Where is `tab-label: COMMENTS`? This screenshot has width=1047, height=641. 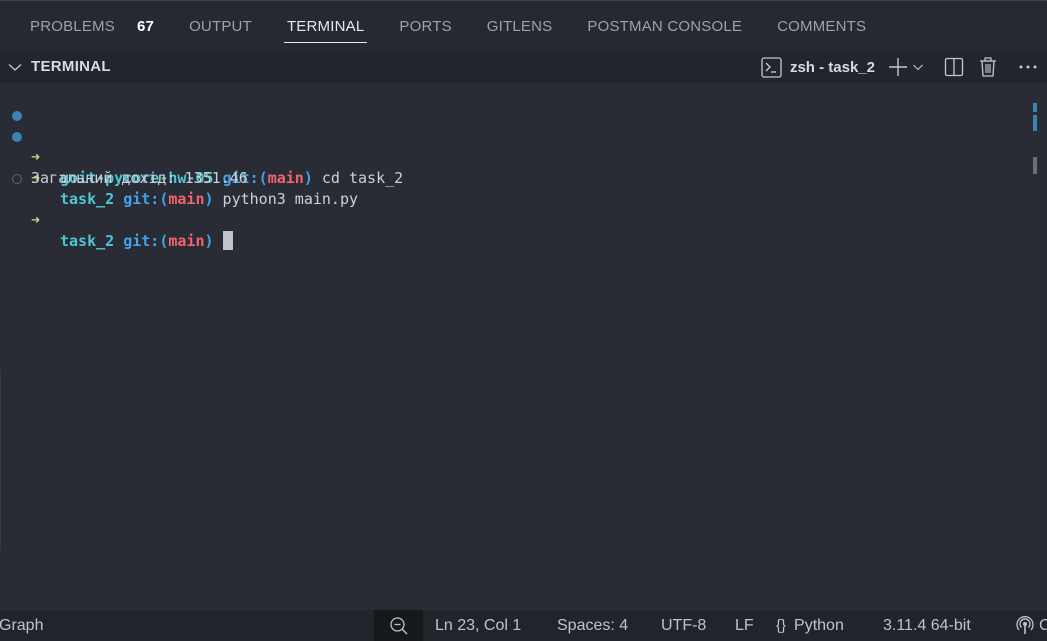 tab-label: COMMENTS is located at coordinates (822, 26).